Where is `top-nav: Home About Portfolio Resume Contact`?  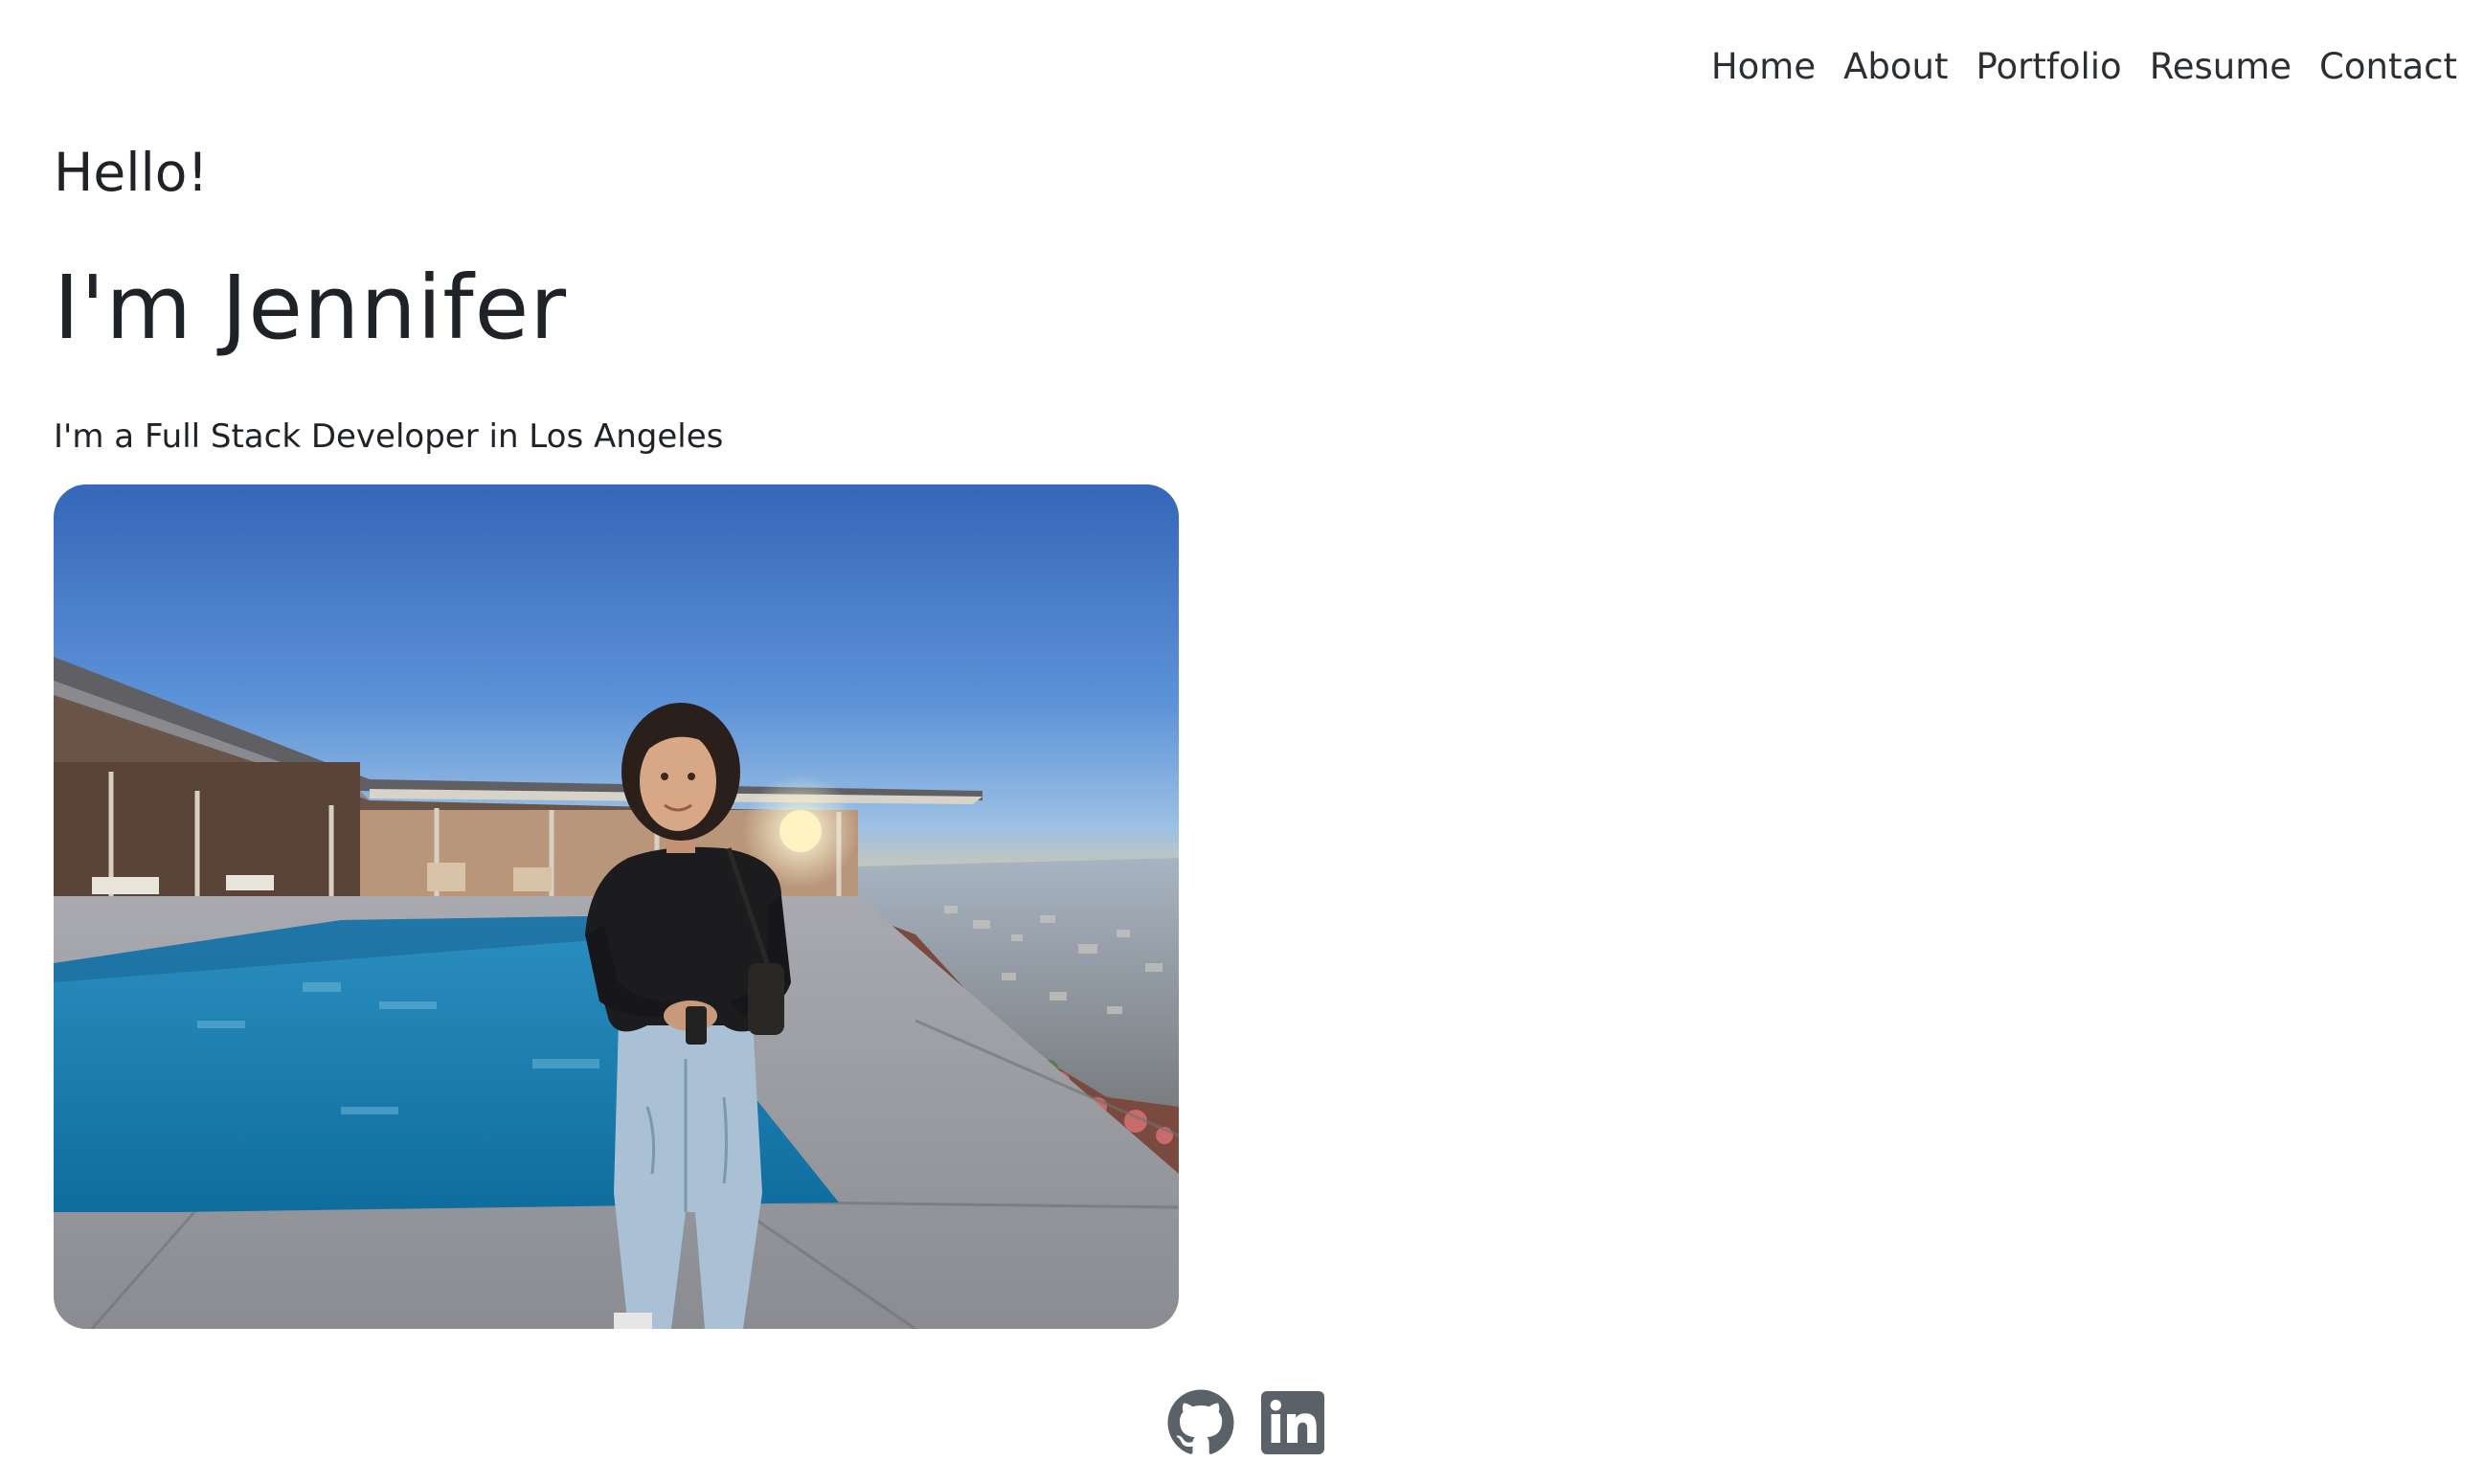
top-nav: Home About Portfolio Resume Contact is located at coordinates (2084, 67).